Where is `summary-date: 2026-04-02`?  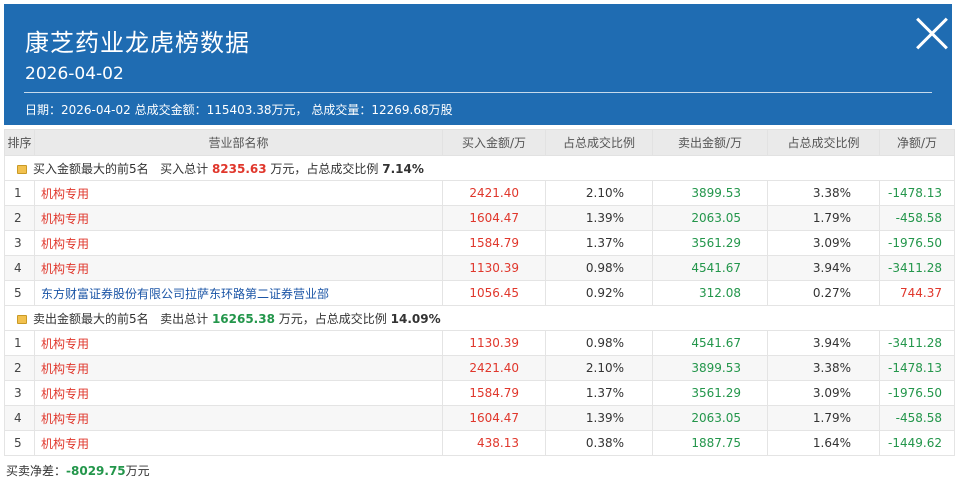 summary-date: 2026-04-02 is located at coordinates (96, 110).